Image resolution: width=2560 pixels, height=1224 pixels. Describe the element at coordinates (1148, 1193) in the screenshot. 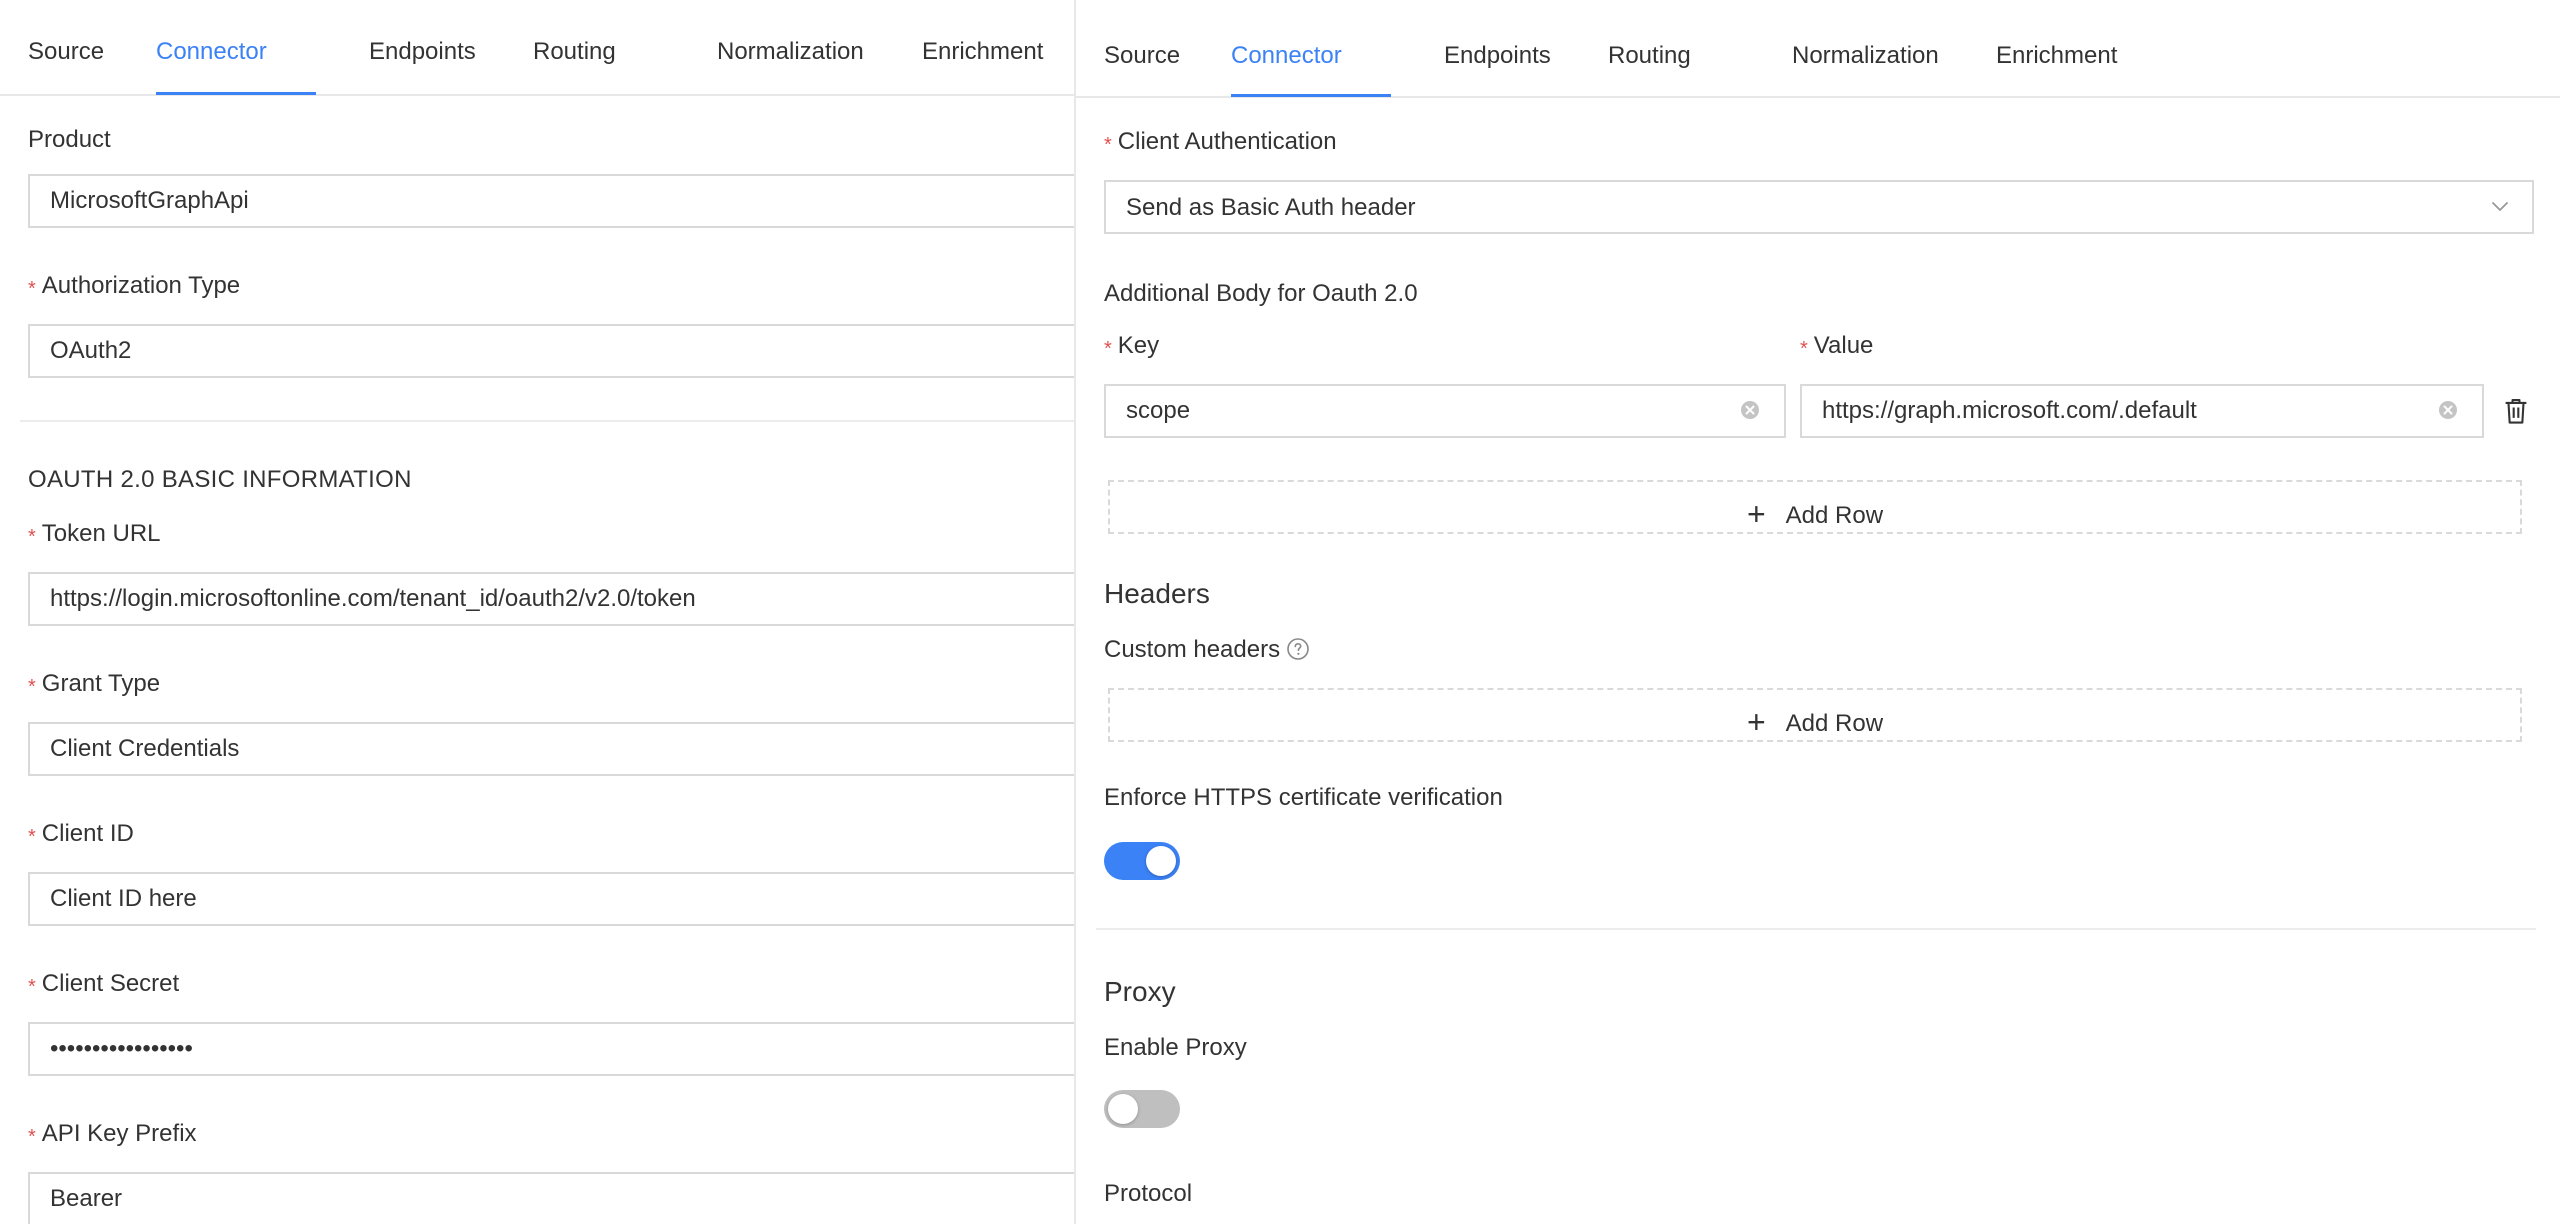

I see `protocol-label: Protocol` at that location.